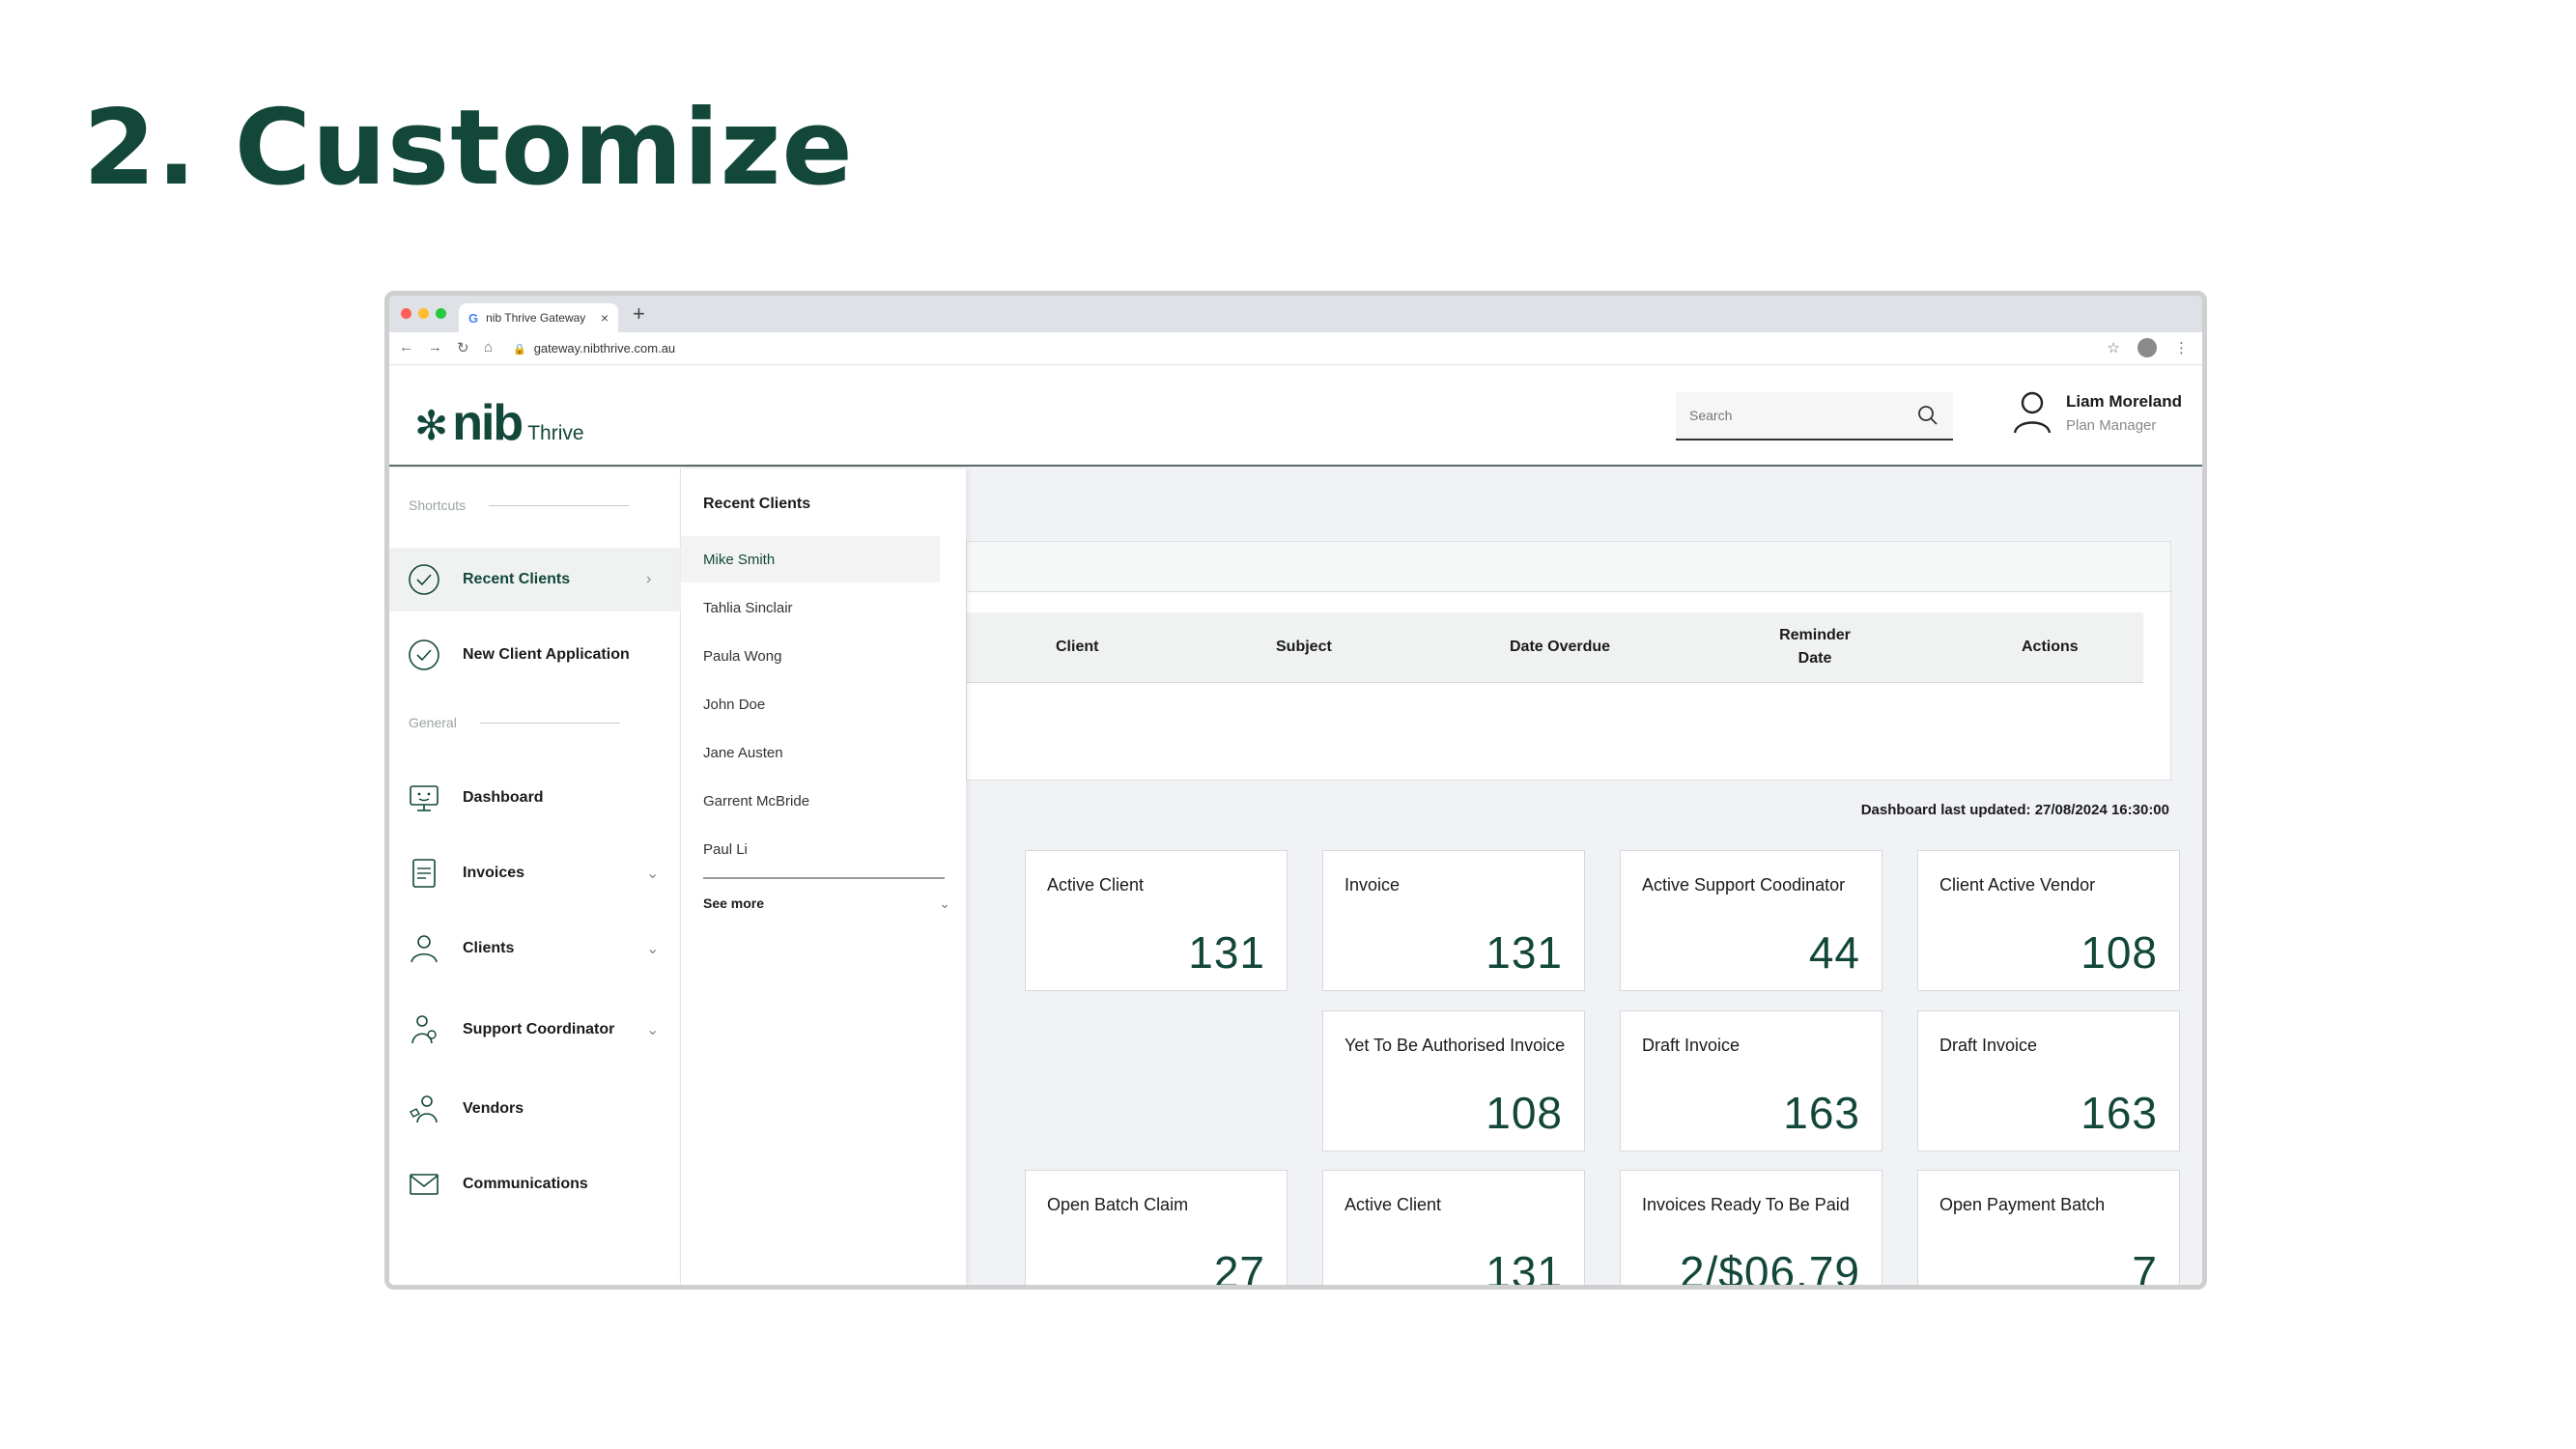 This screenshot has width=2576, height=1449. I want to click on column-header-client: Client, so click(1077, 647).